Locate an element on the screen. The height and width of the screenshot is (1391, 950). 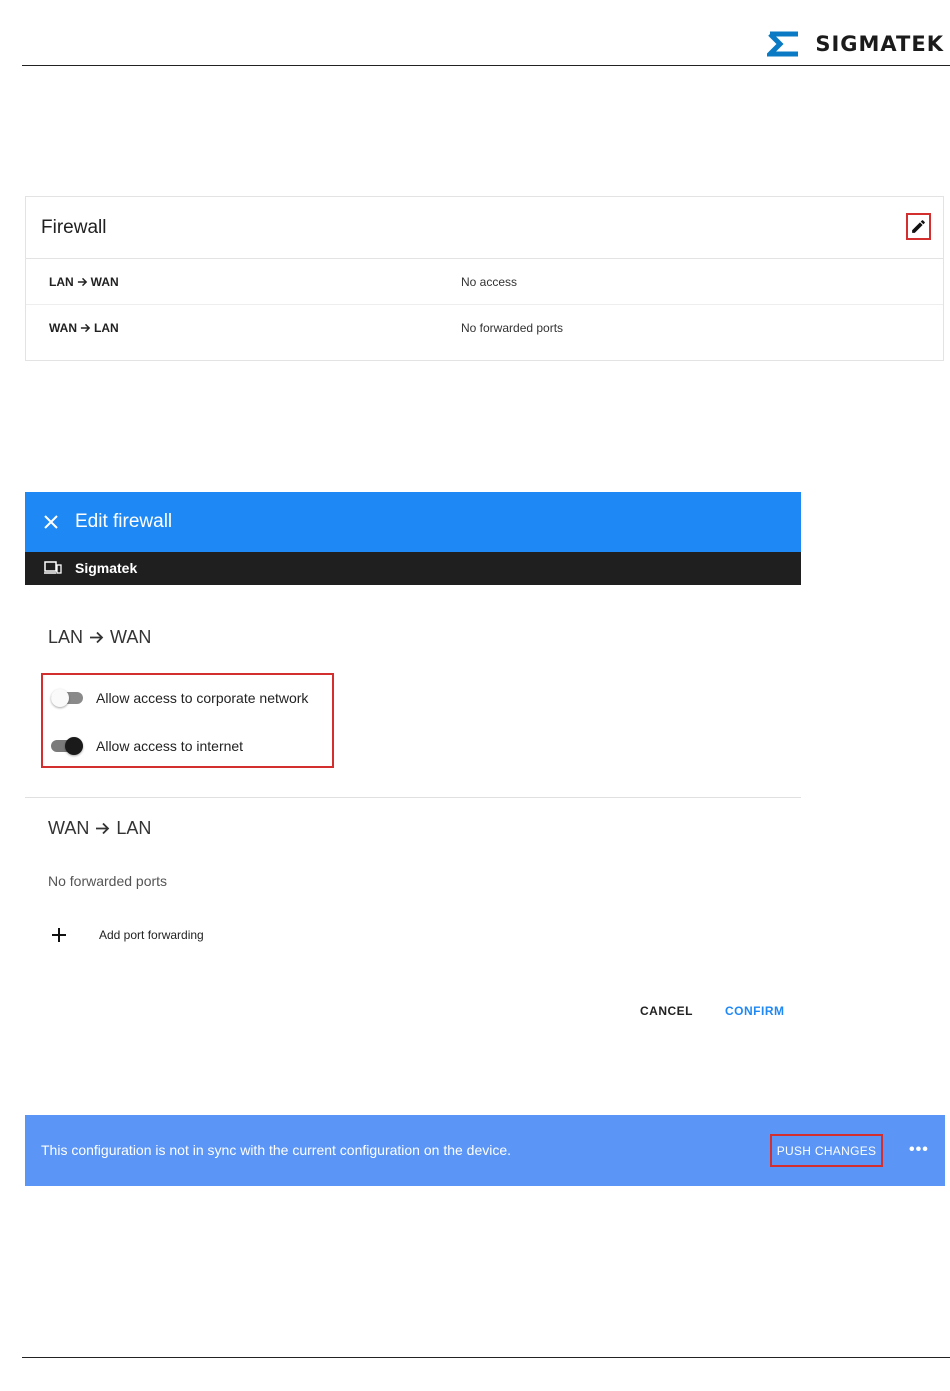
toggle-label: Allow access to corporate network is located at coordinates (202, 698).